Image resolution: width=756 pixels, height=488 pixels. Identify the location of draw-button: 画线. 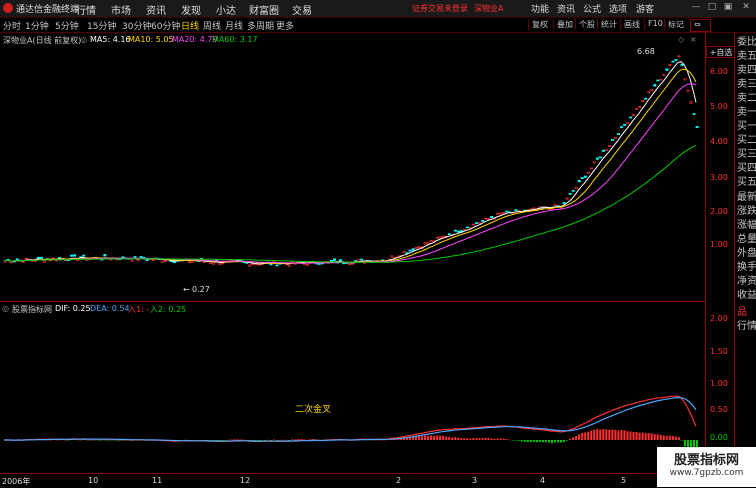
(630, 24).